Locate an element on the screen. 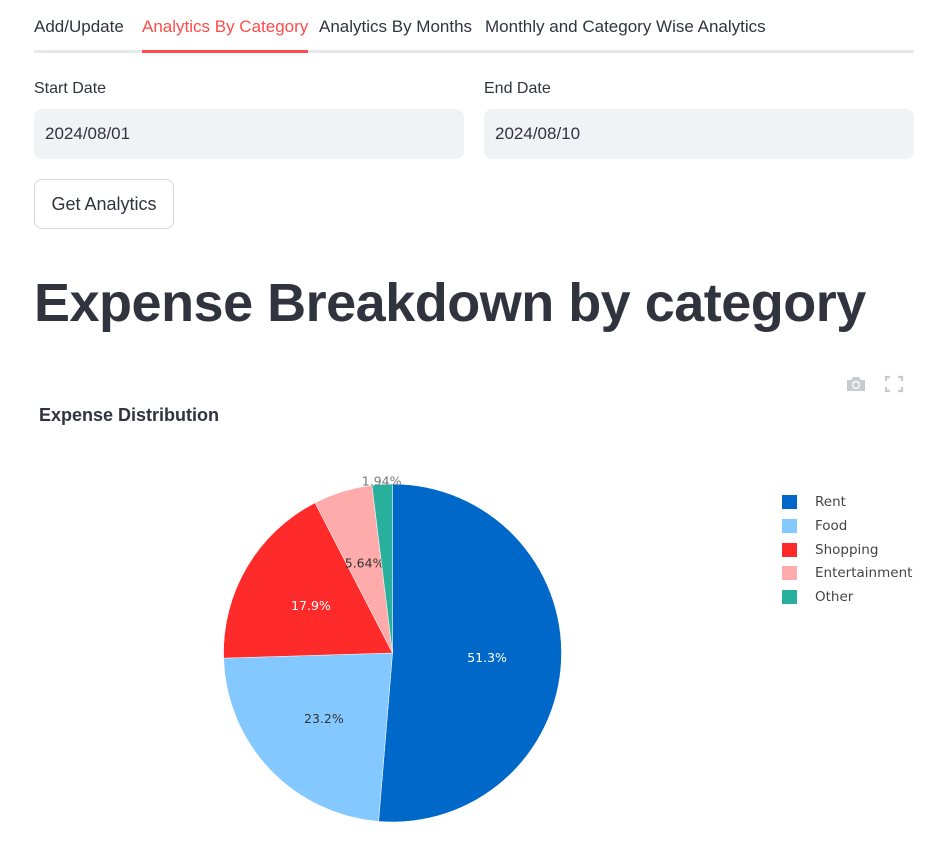  legend-label: Other is located at coordinates (834, 597).